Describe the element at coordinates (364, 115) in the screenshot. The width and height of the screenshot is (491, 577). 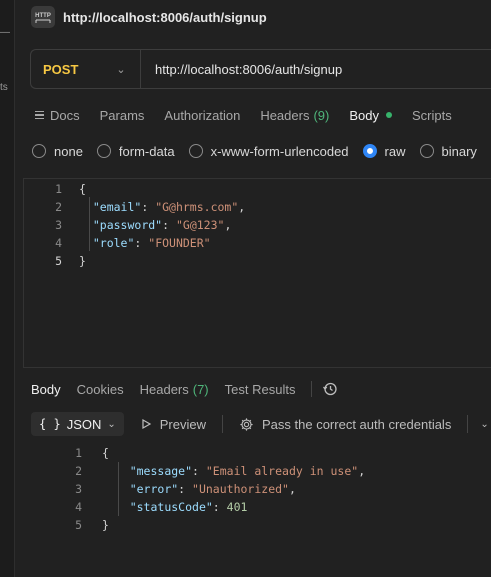
I see `tab-body-label: Body` at that location.